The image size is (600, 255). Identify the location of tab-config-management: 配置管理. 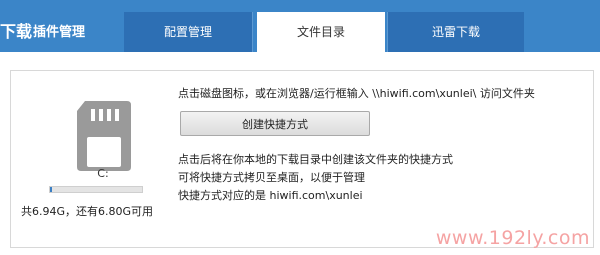
(188, 32).